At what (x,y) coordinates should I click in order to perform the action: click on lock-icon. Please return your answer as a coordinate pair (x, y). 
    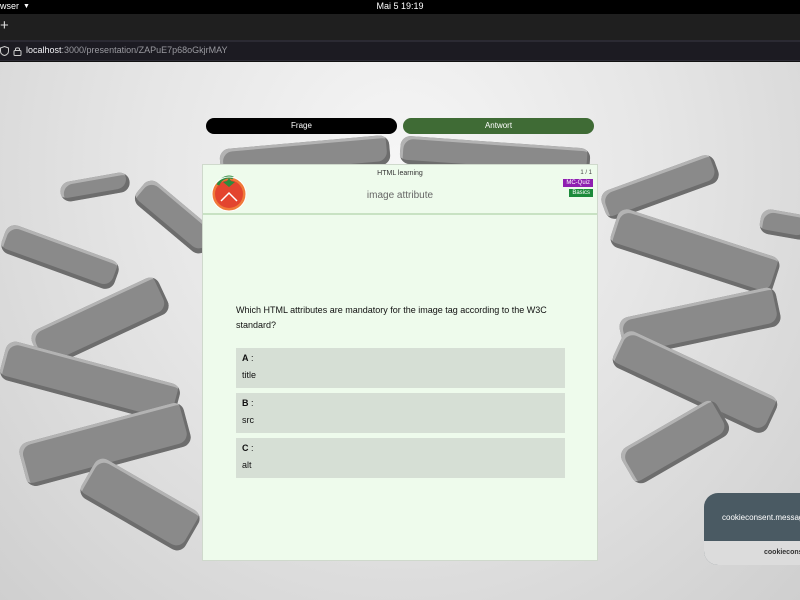
    Looking at the image, I should click on (17, 51).